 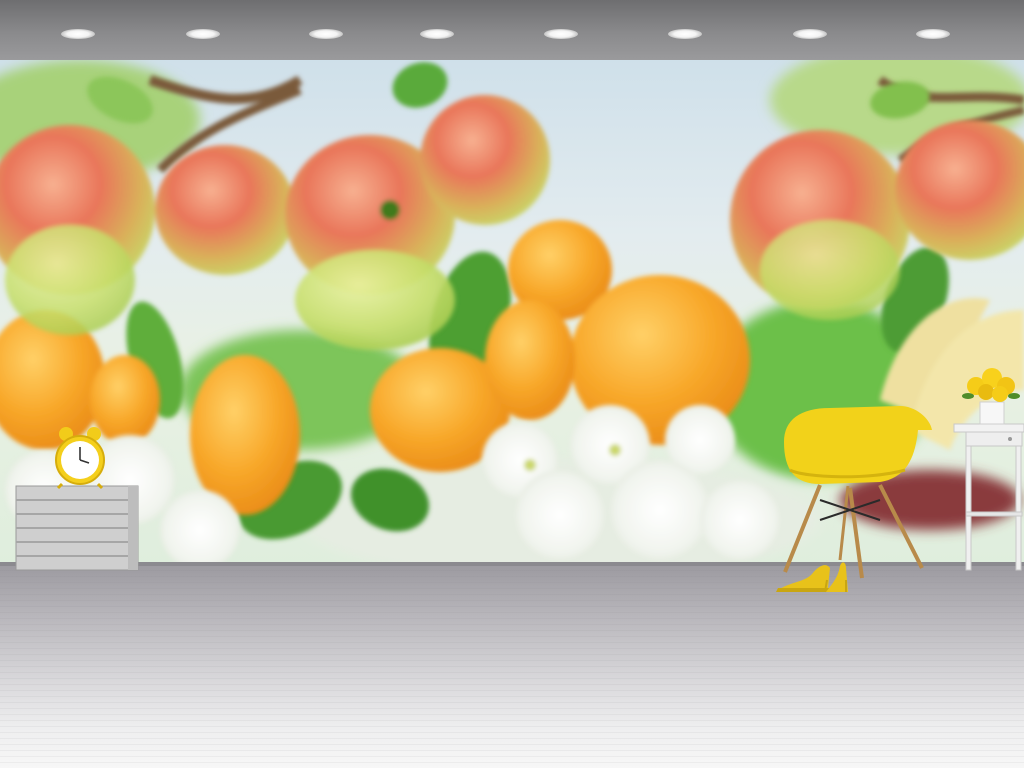 I want to click on wooden-crate, so click(x=77, y=528).